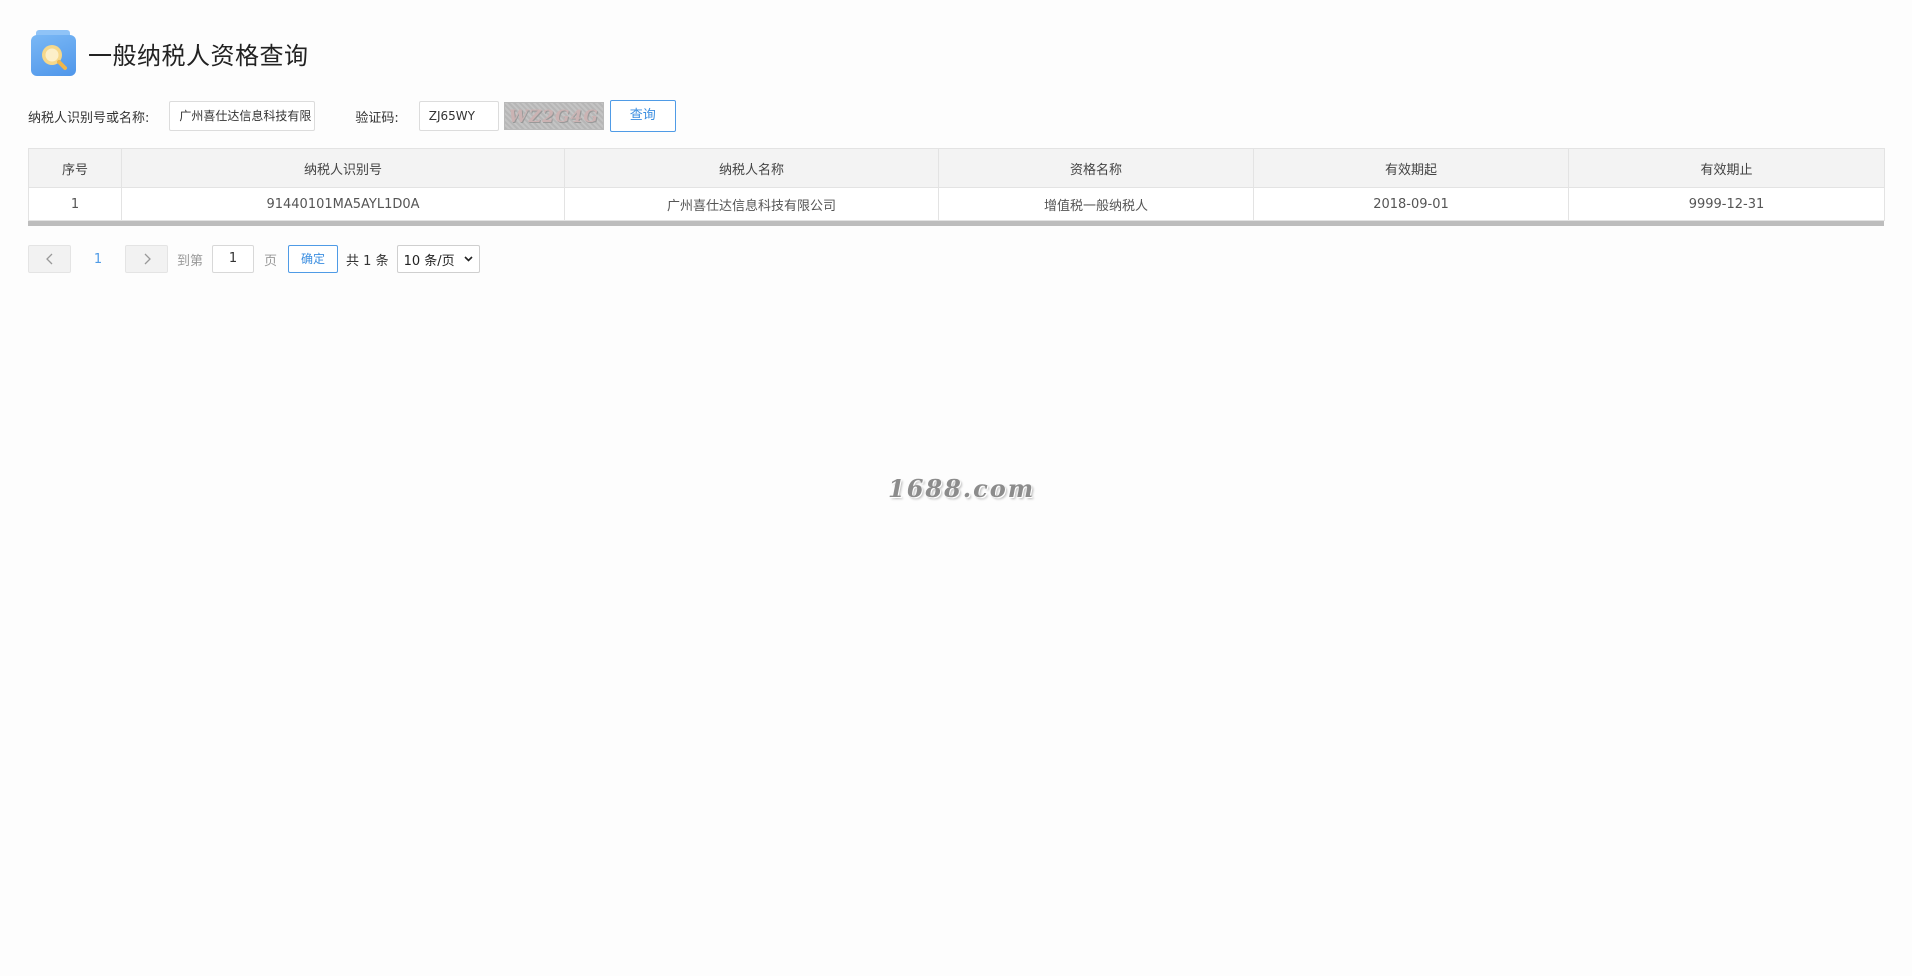 This screenshot has height=976, width=1912. What do you see at coordinates (1411, 168) in the screenshot?
I see `column-header: 有效期起` at bounding box center [1411, 168].